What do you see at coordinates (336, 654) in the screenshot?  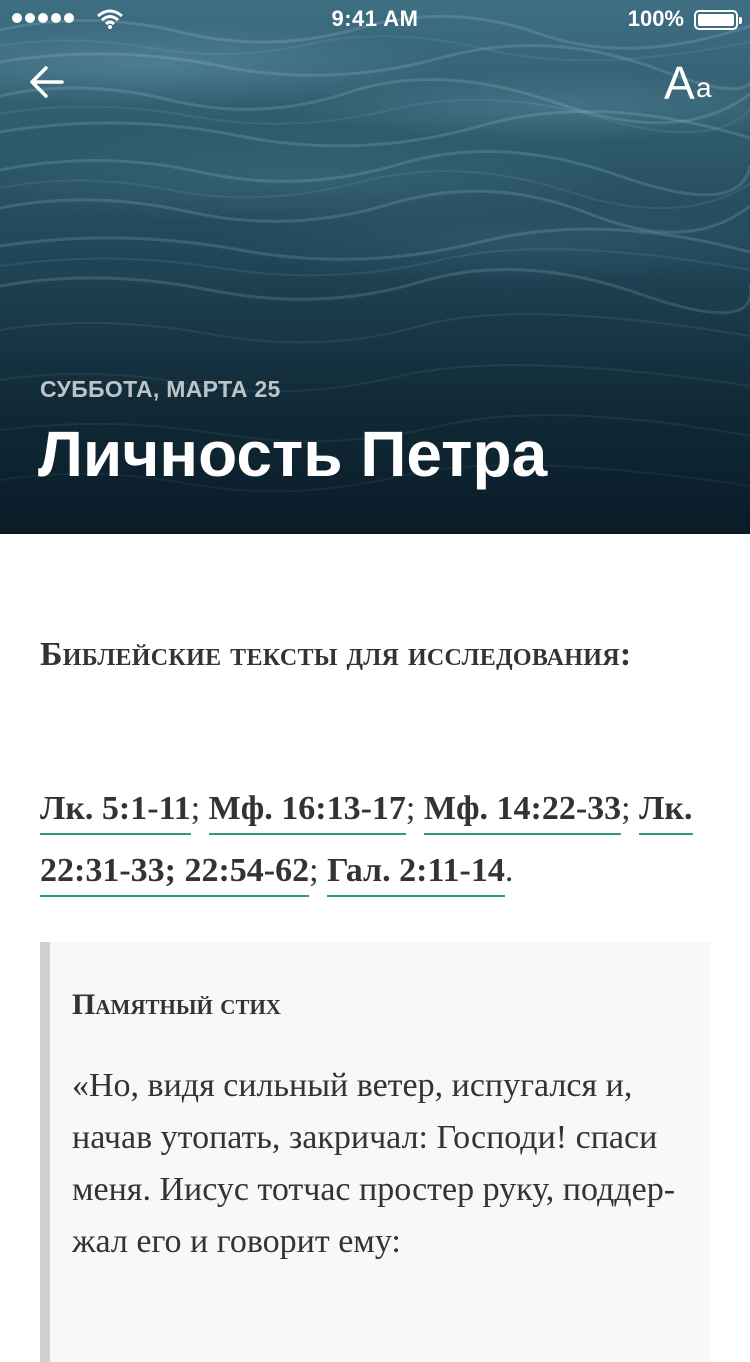 I see `section-heading: Библейские тексты для исследования:` at bounding box center [336, 654].